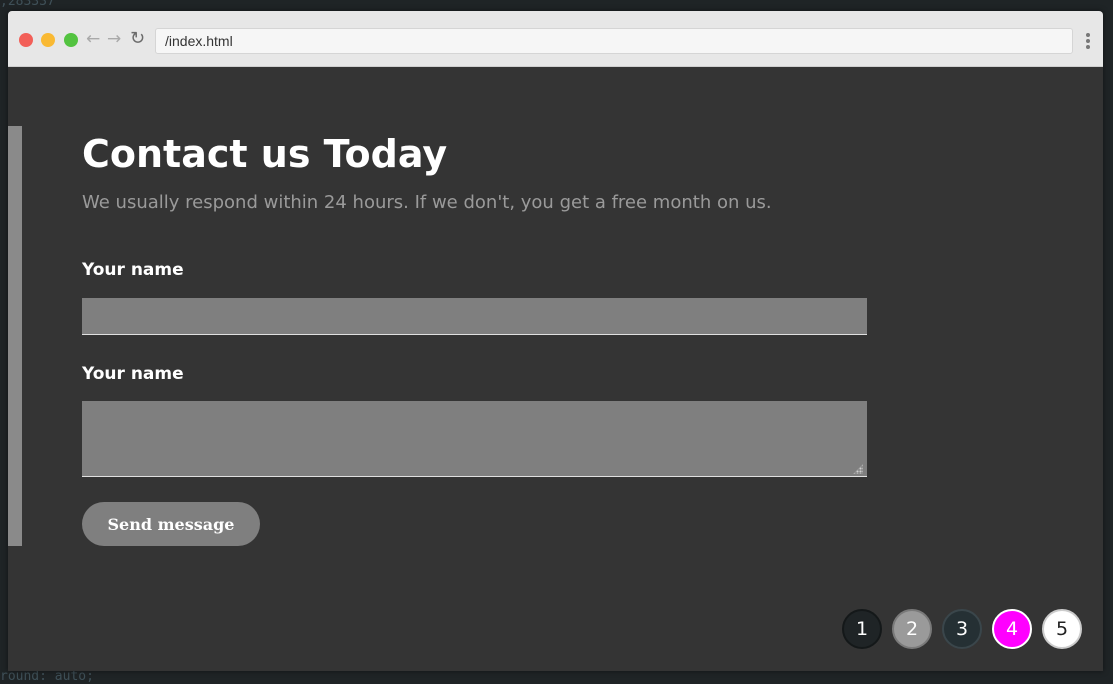  What do you see at coordinates (171, 524) in the screenshot?
I see `send-message-button: Send message` at bounding box center [171, 524].